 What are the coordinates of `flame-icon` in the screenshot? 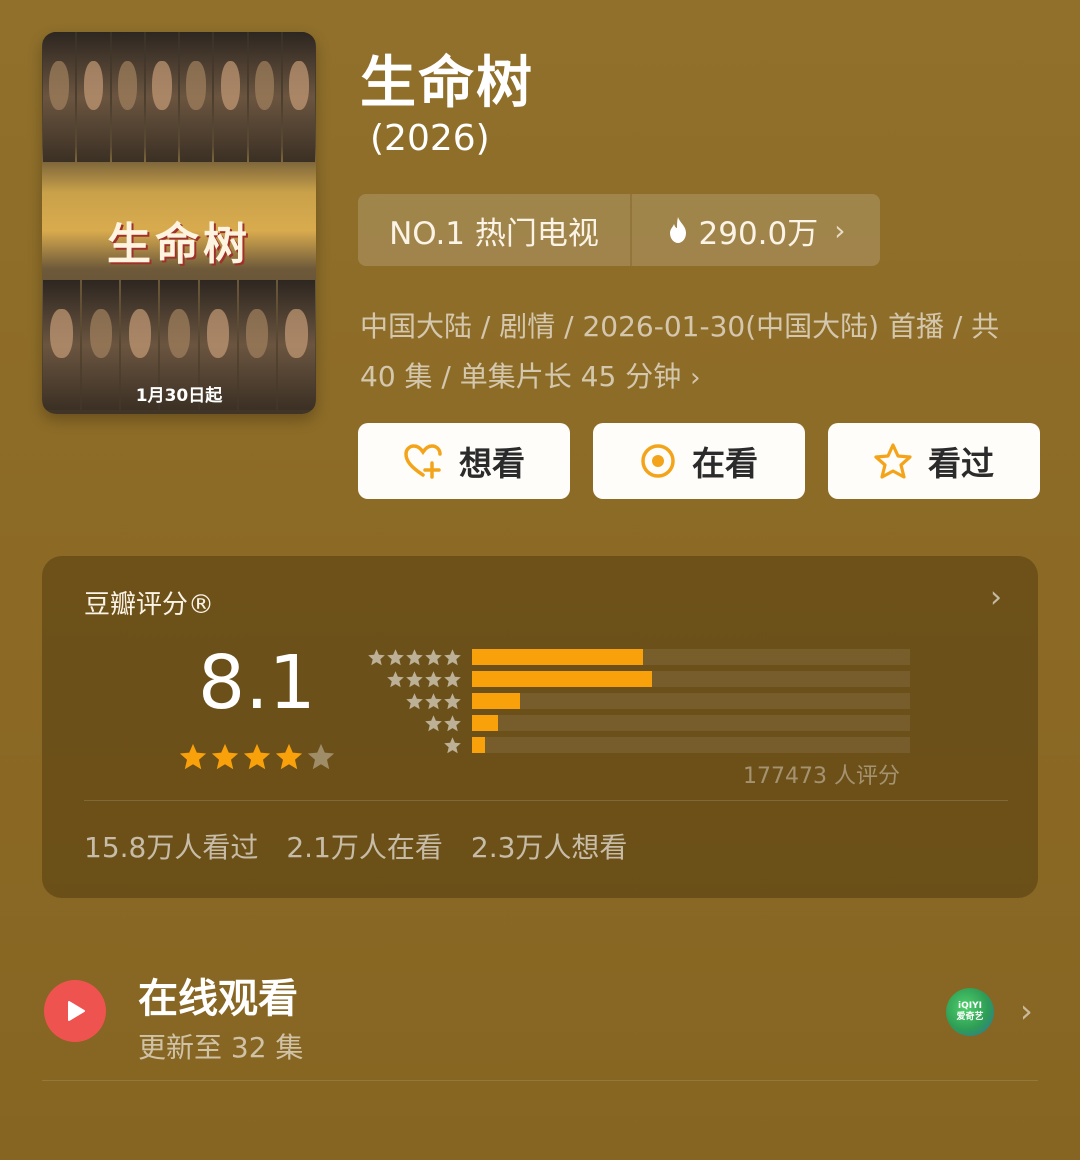 It's located at (677, 230).